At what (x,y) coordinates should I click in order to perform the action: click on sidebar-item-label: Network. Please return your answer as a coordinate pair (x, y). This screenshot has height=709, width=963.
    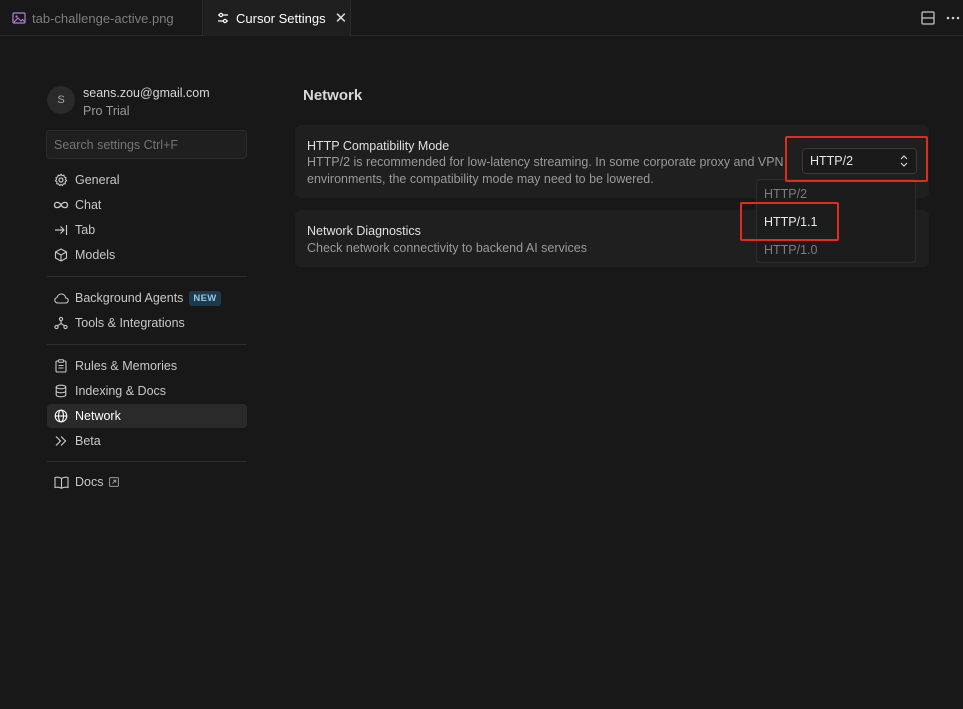
    Looking at the image, I should click on (98, 416).